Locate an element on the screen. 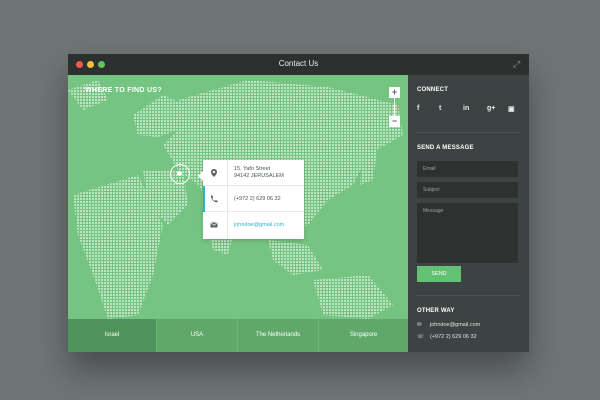 The image size is (600, 400). card-email-link: johndoe@gmail.com is located at coordinates (259, 225).